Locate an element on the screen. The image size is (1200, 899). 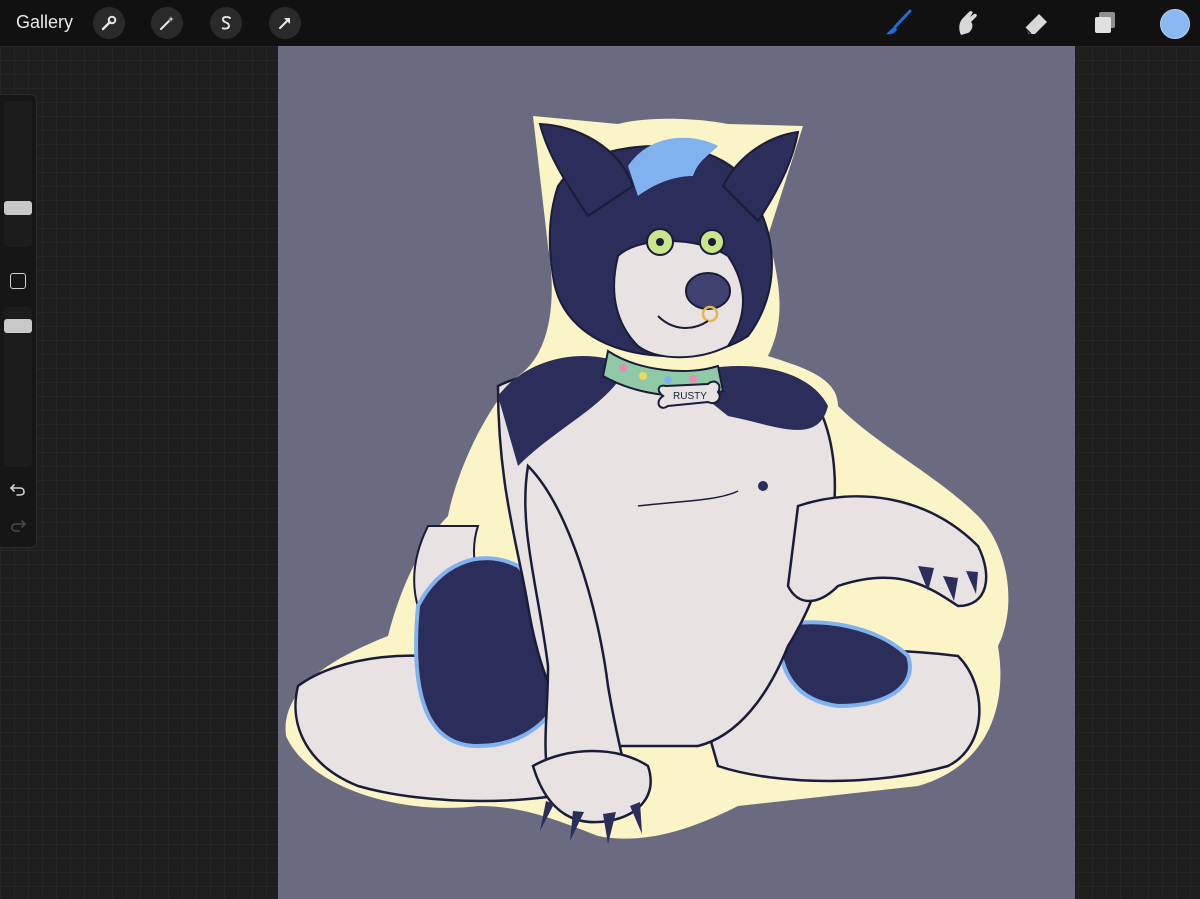
redo-button is located at coordinates (18, 525).